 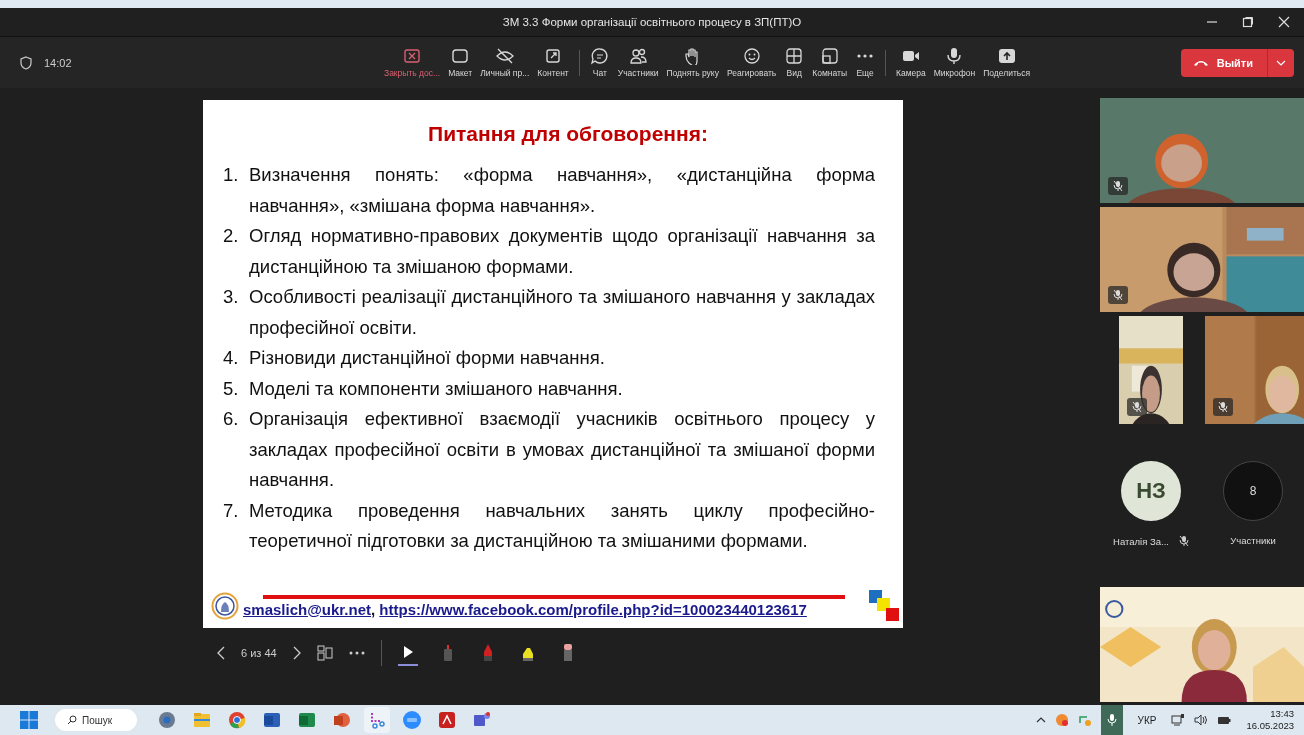 What do you see at coordinates (29, 720) in the screenshot?
I see `start-icon` at bounding box center [29, 720].